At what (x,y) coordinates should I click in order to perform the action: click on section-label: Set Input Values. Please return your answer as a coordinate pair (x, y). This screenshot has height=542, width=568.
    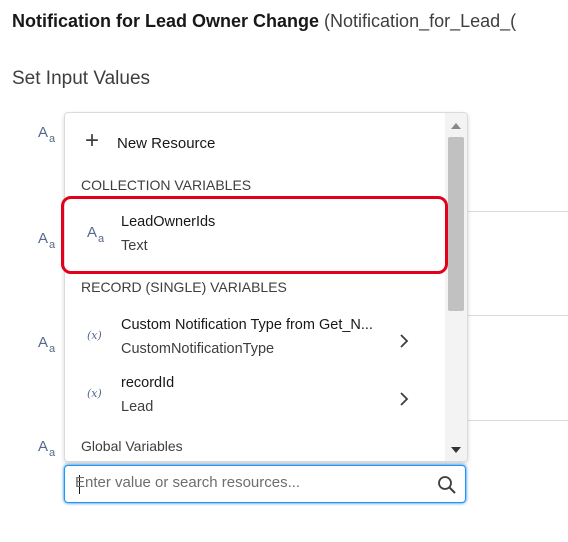
    Looking at the image, I should click on (81, 78).